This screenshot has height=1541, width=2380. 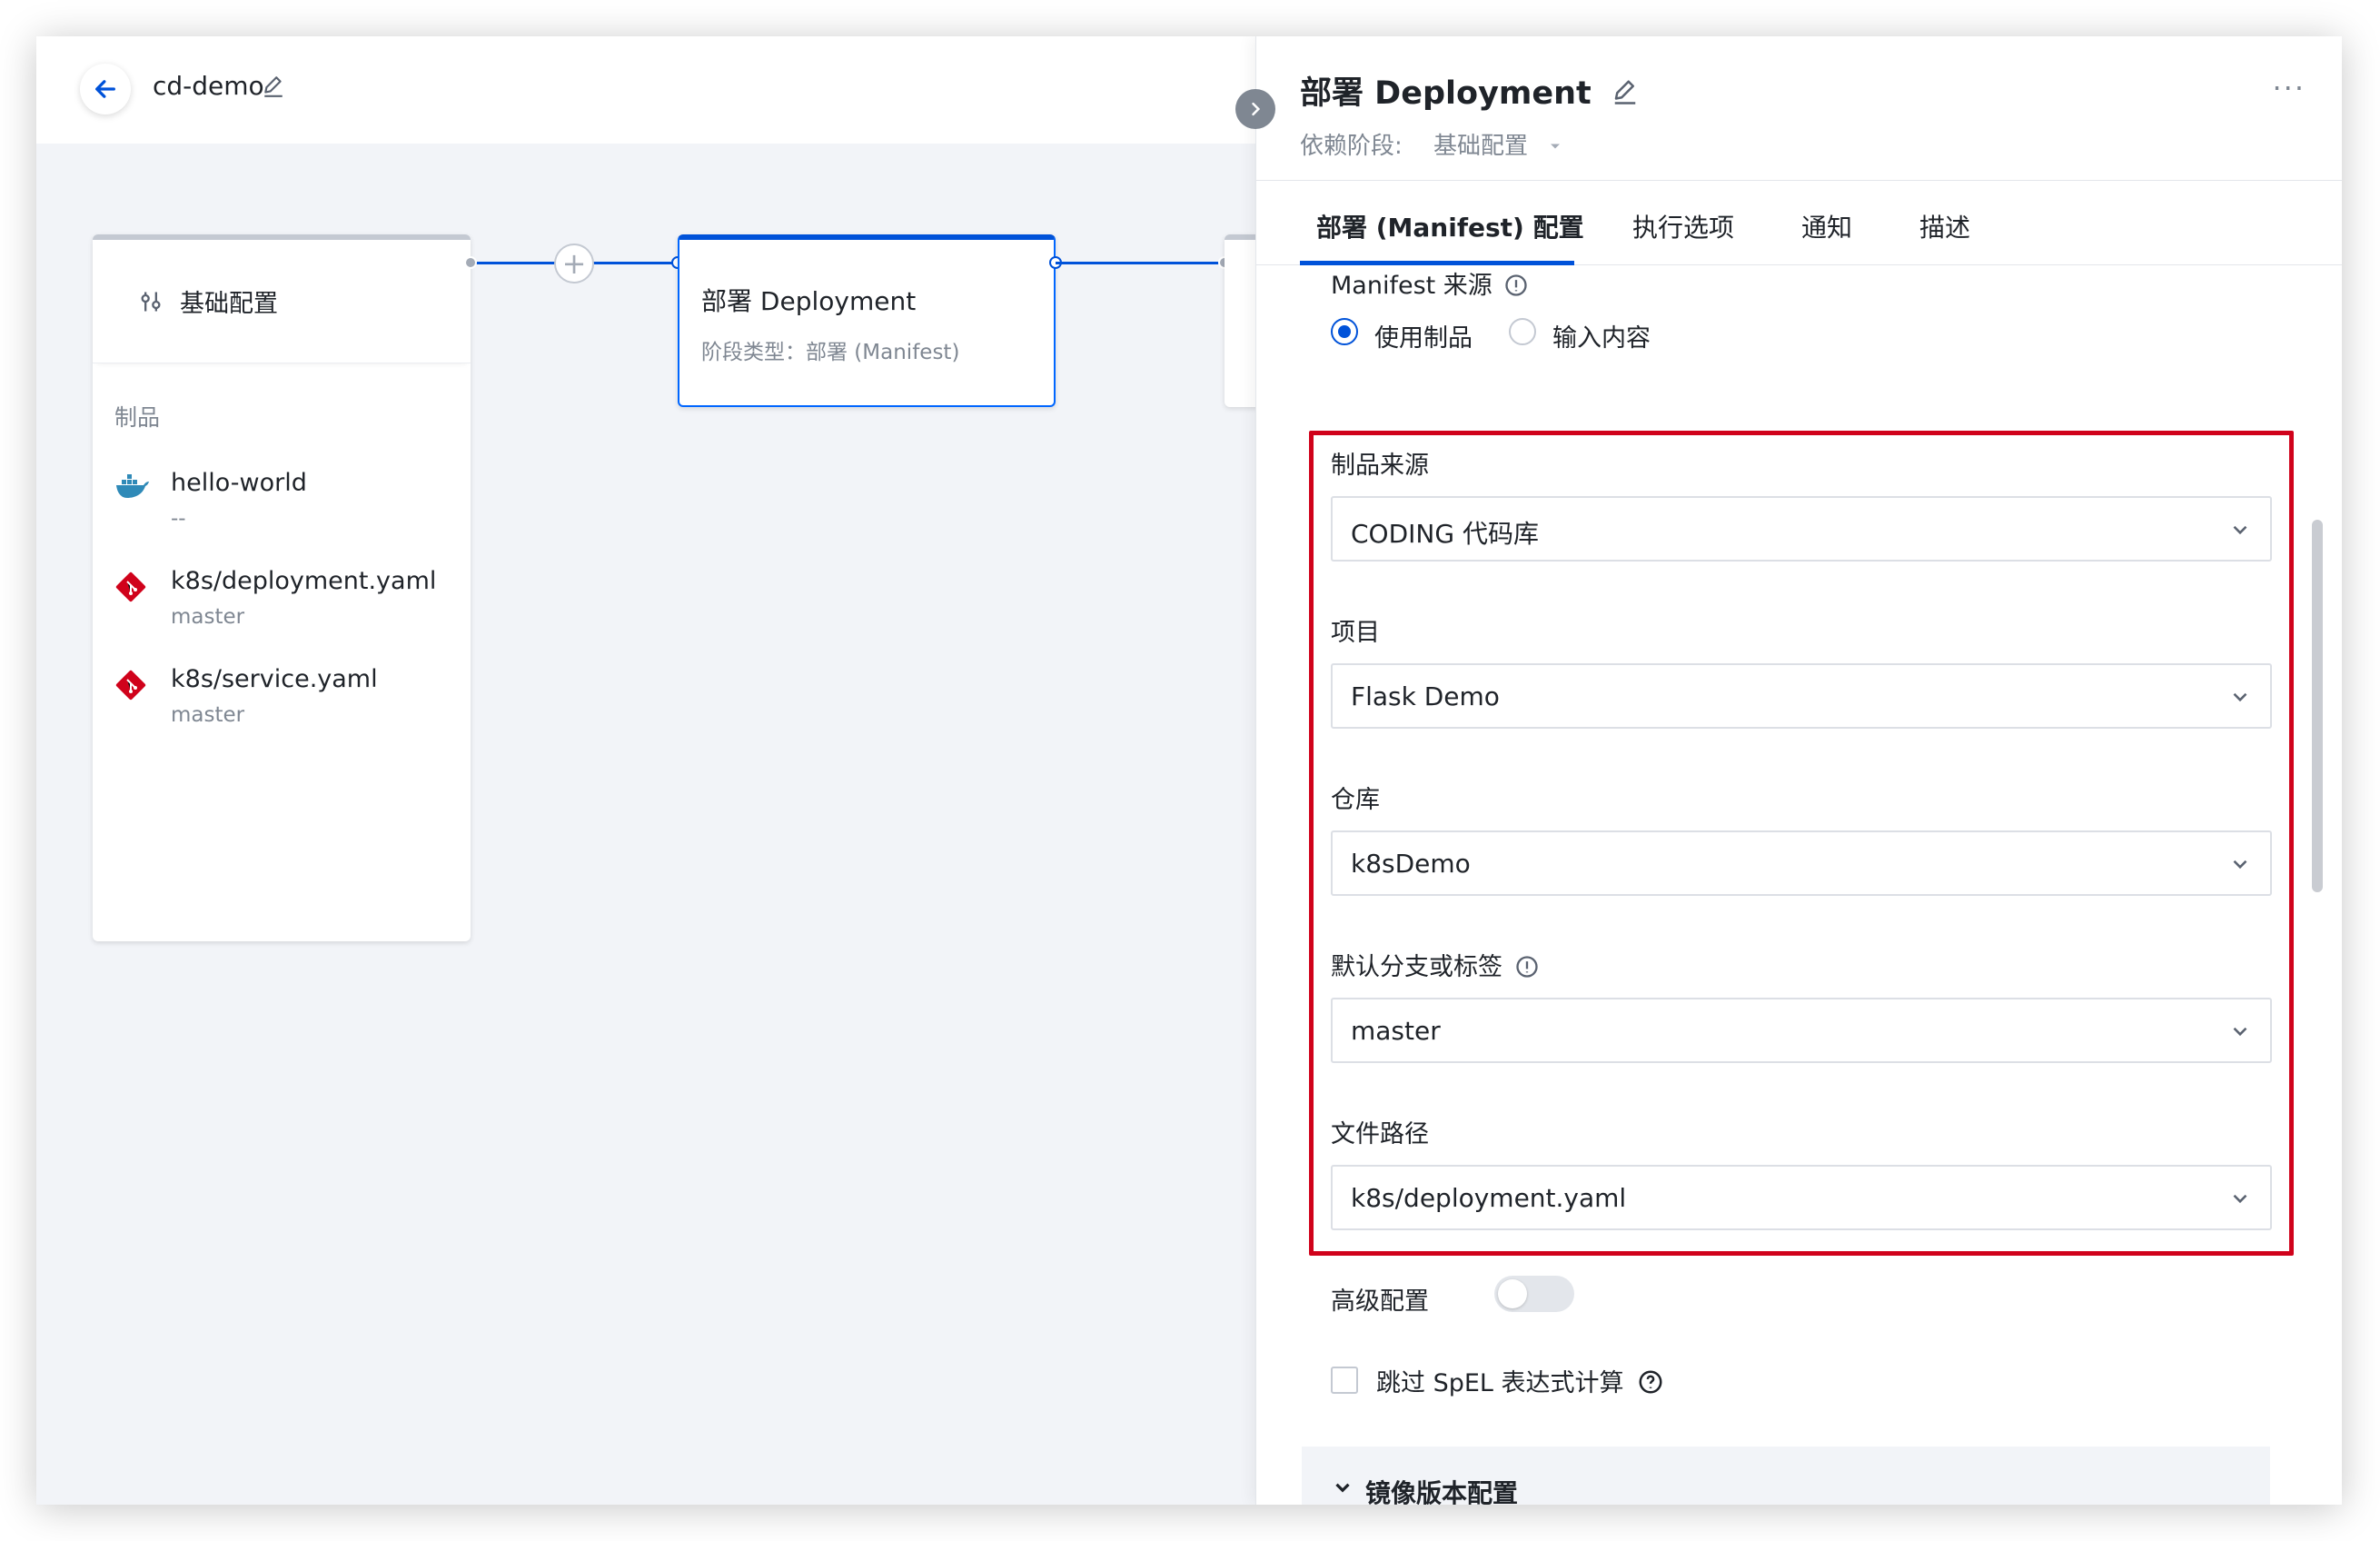 I want to click on select-value: master, so click(x=1396, y=1031).